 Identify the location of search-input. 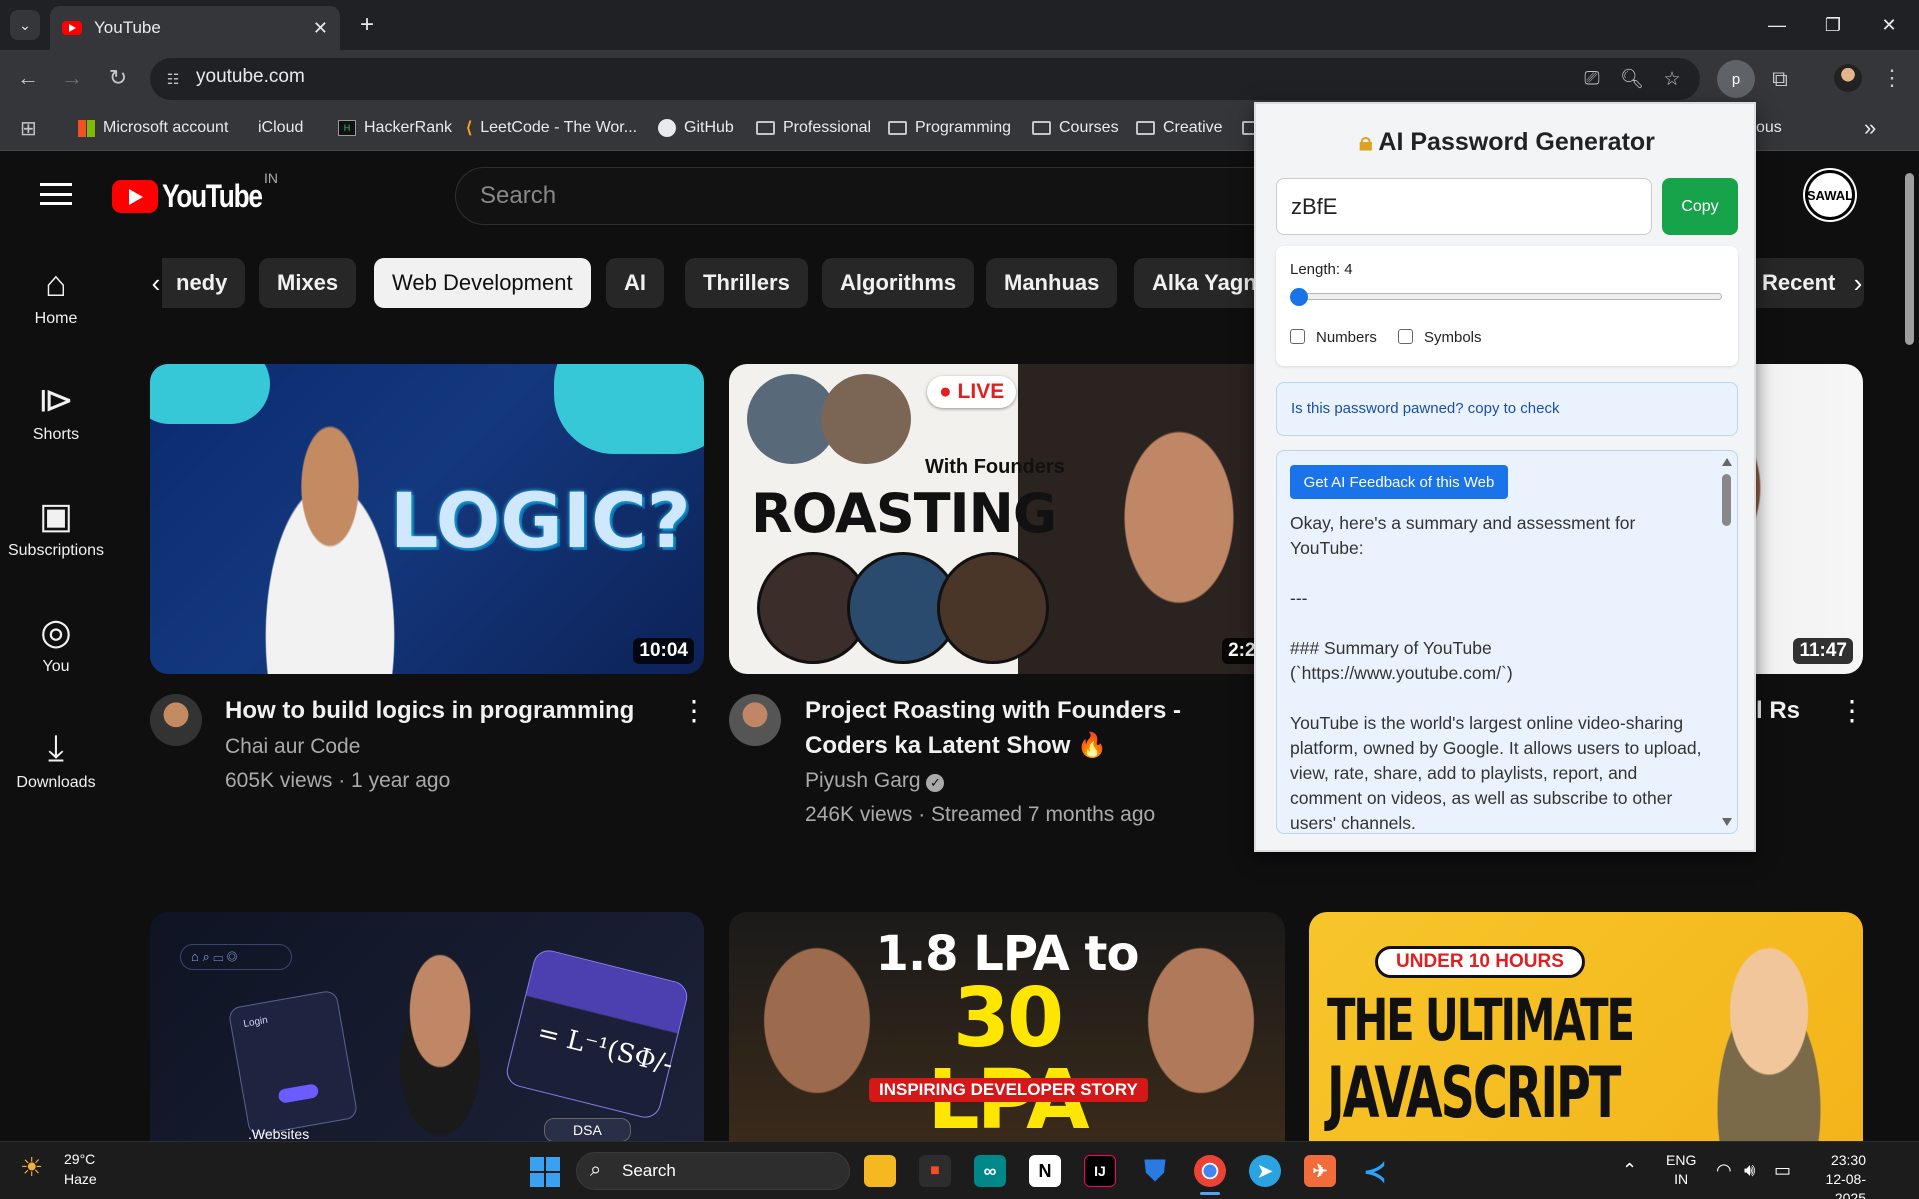
(860, 196).